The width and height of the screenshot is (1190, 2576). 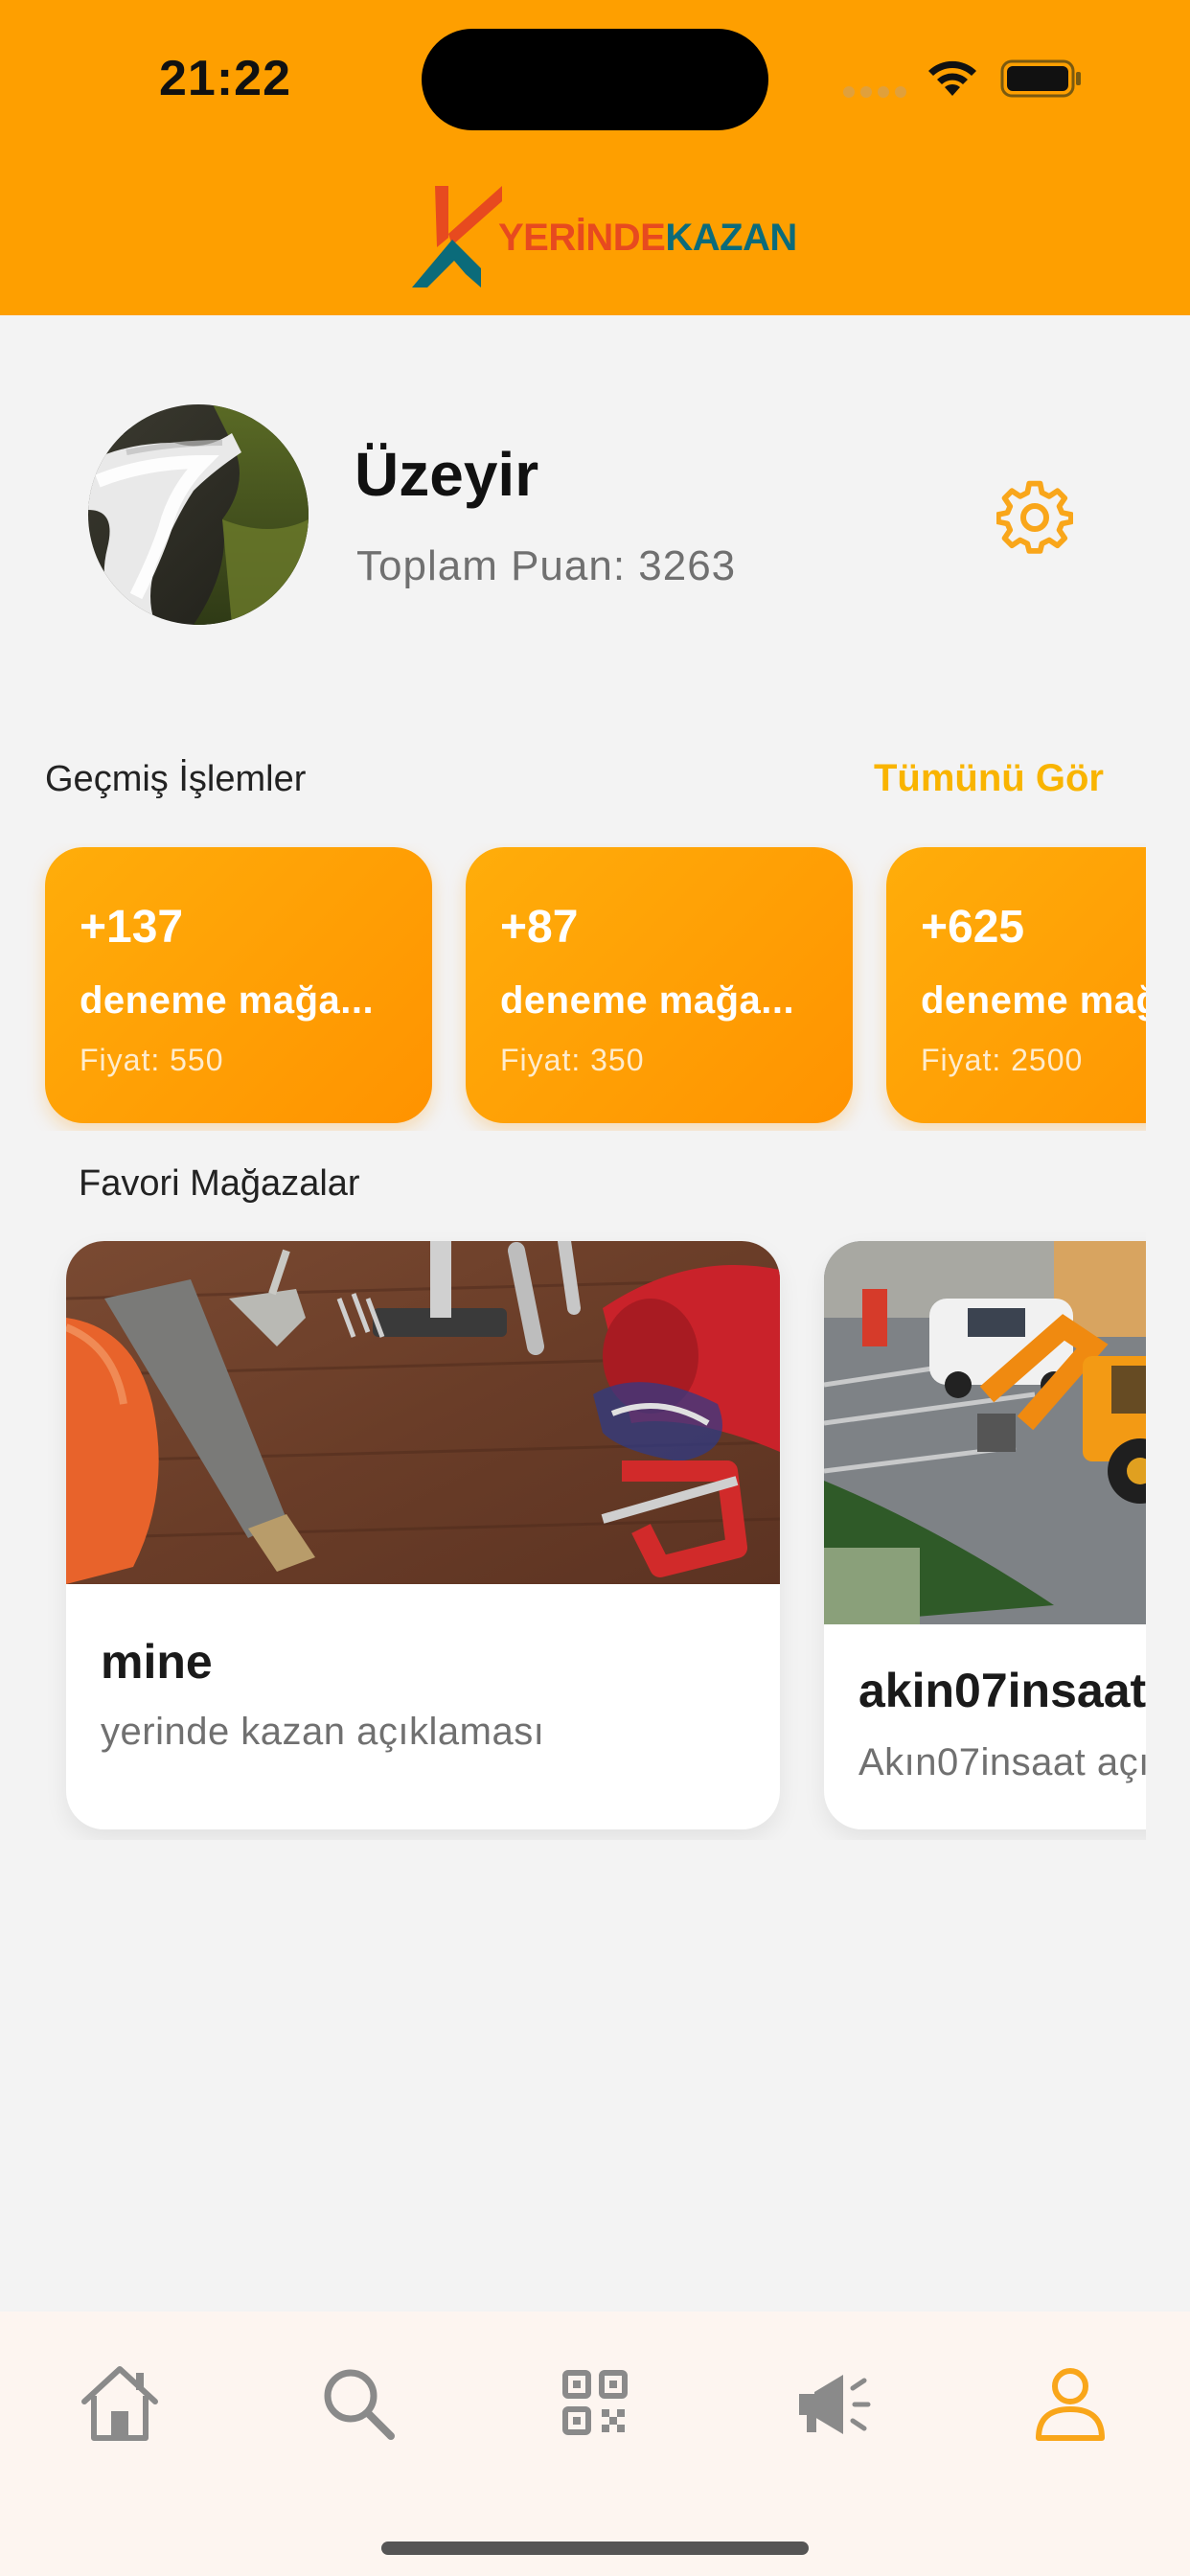 What do you see at coordinates (1070, 2402) in the screenshot?
I see `user-icon` at bounding box center [1070, 2402].